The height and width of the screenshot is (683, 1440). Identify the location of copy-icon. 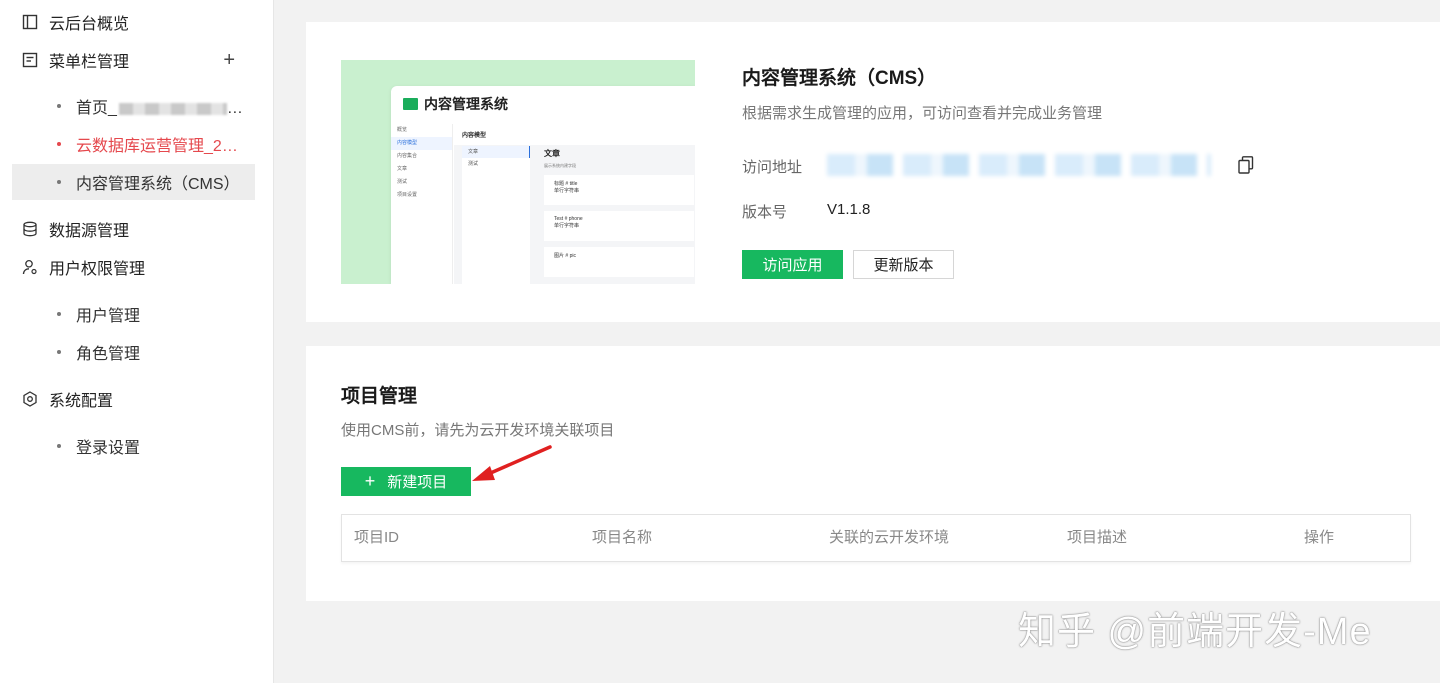
(1246, 165).